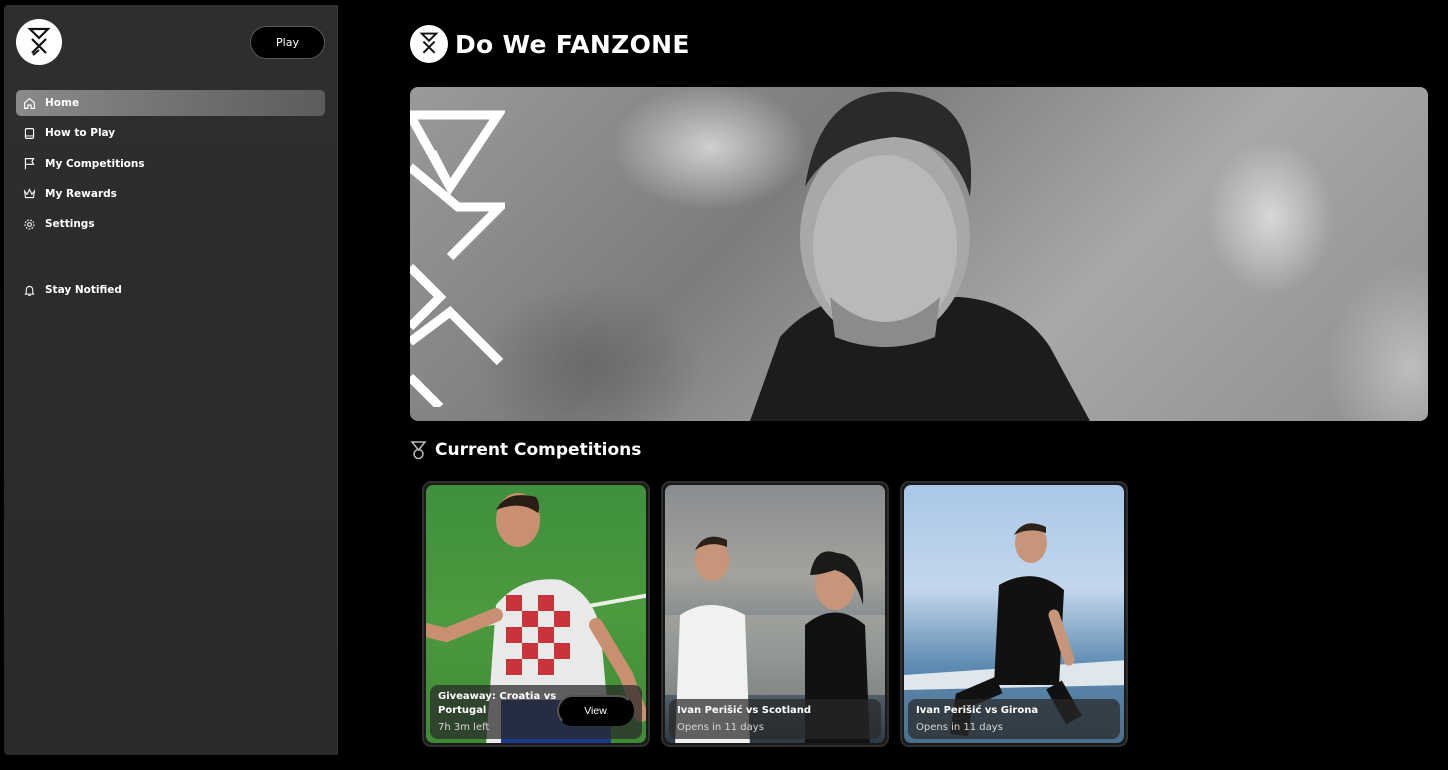  I want to click on sidebar-item-my-competitions: My Competitions, so click(170, 164).